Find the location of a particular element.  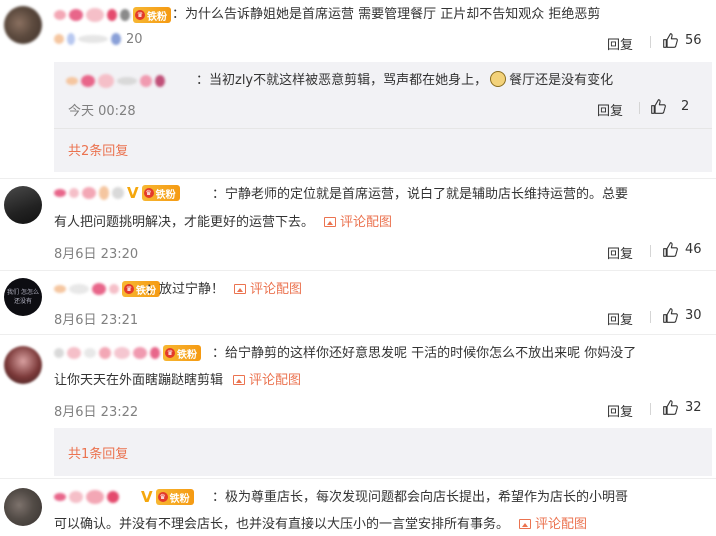

like-count: 30 is located at coordinates (693, 315).